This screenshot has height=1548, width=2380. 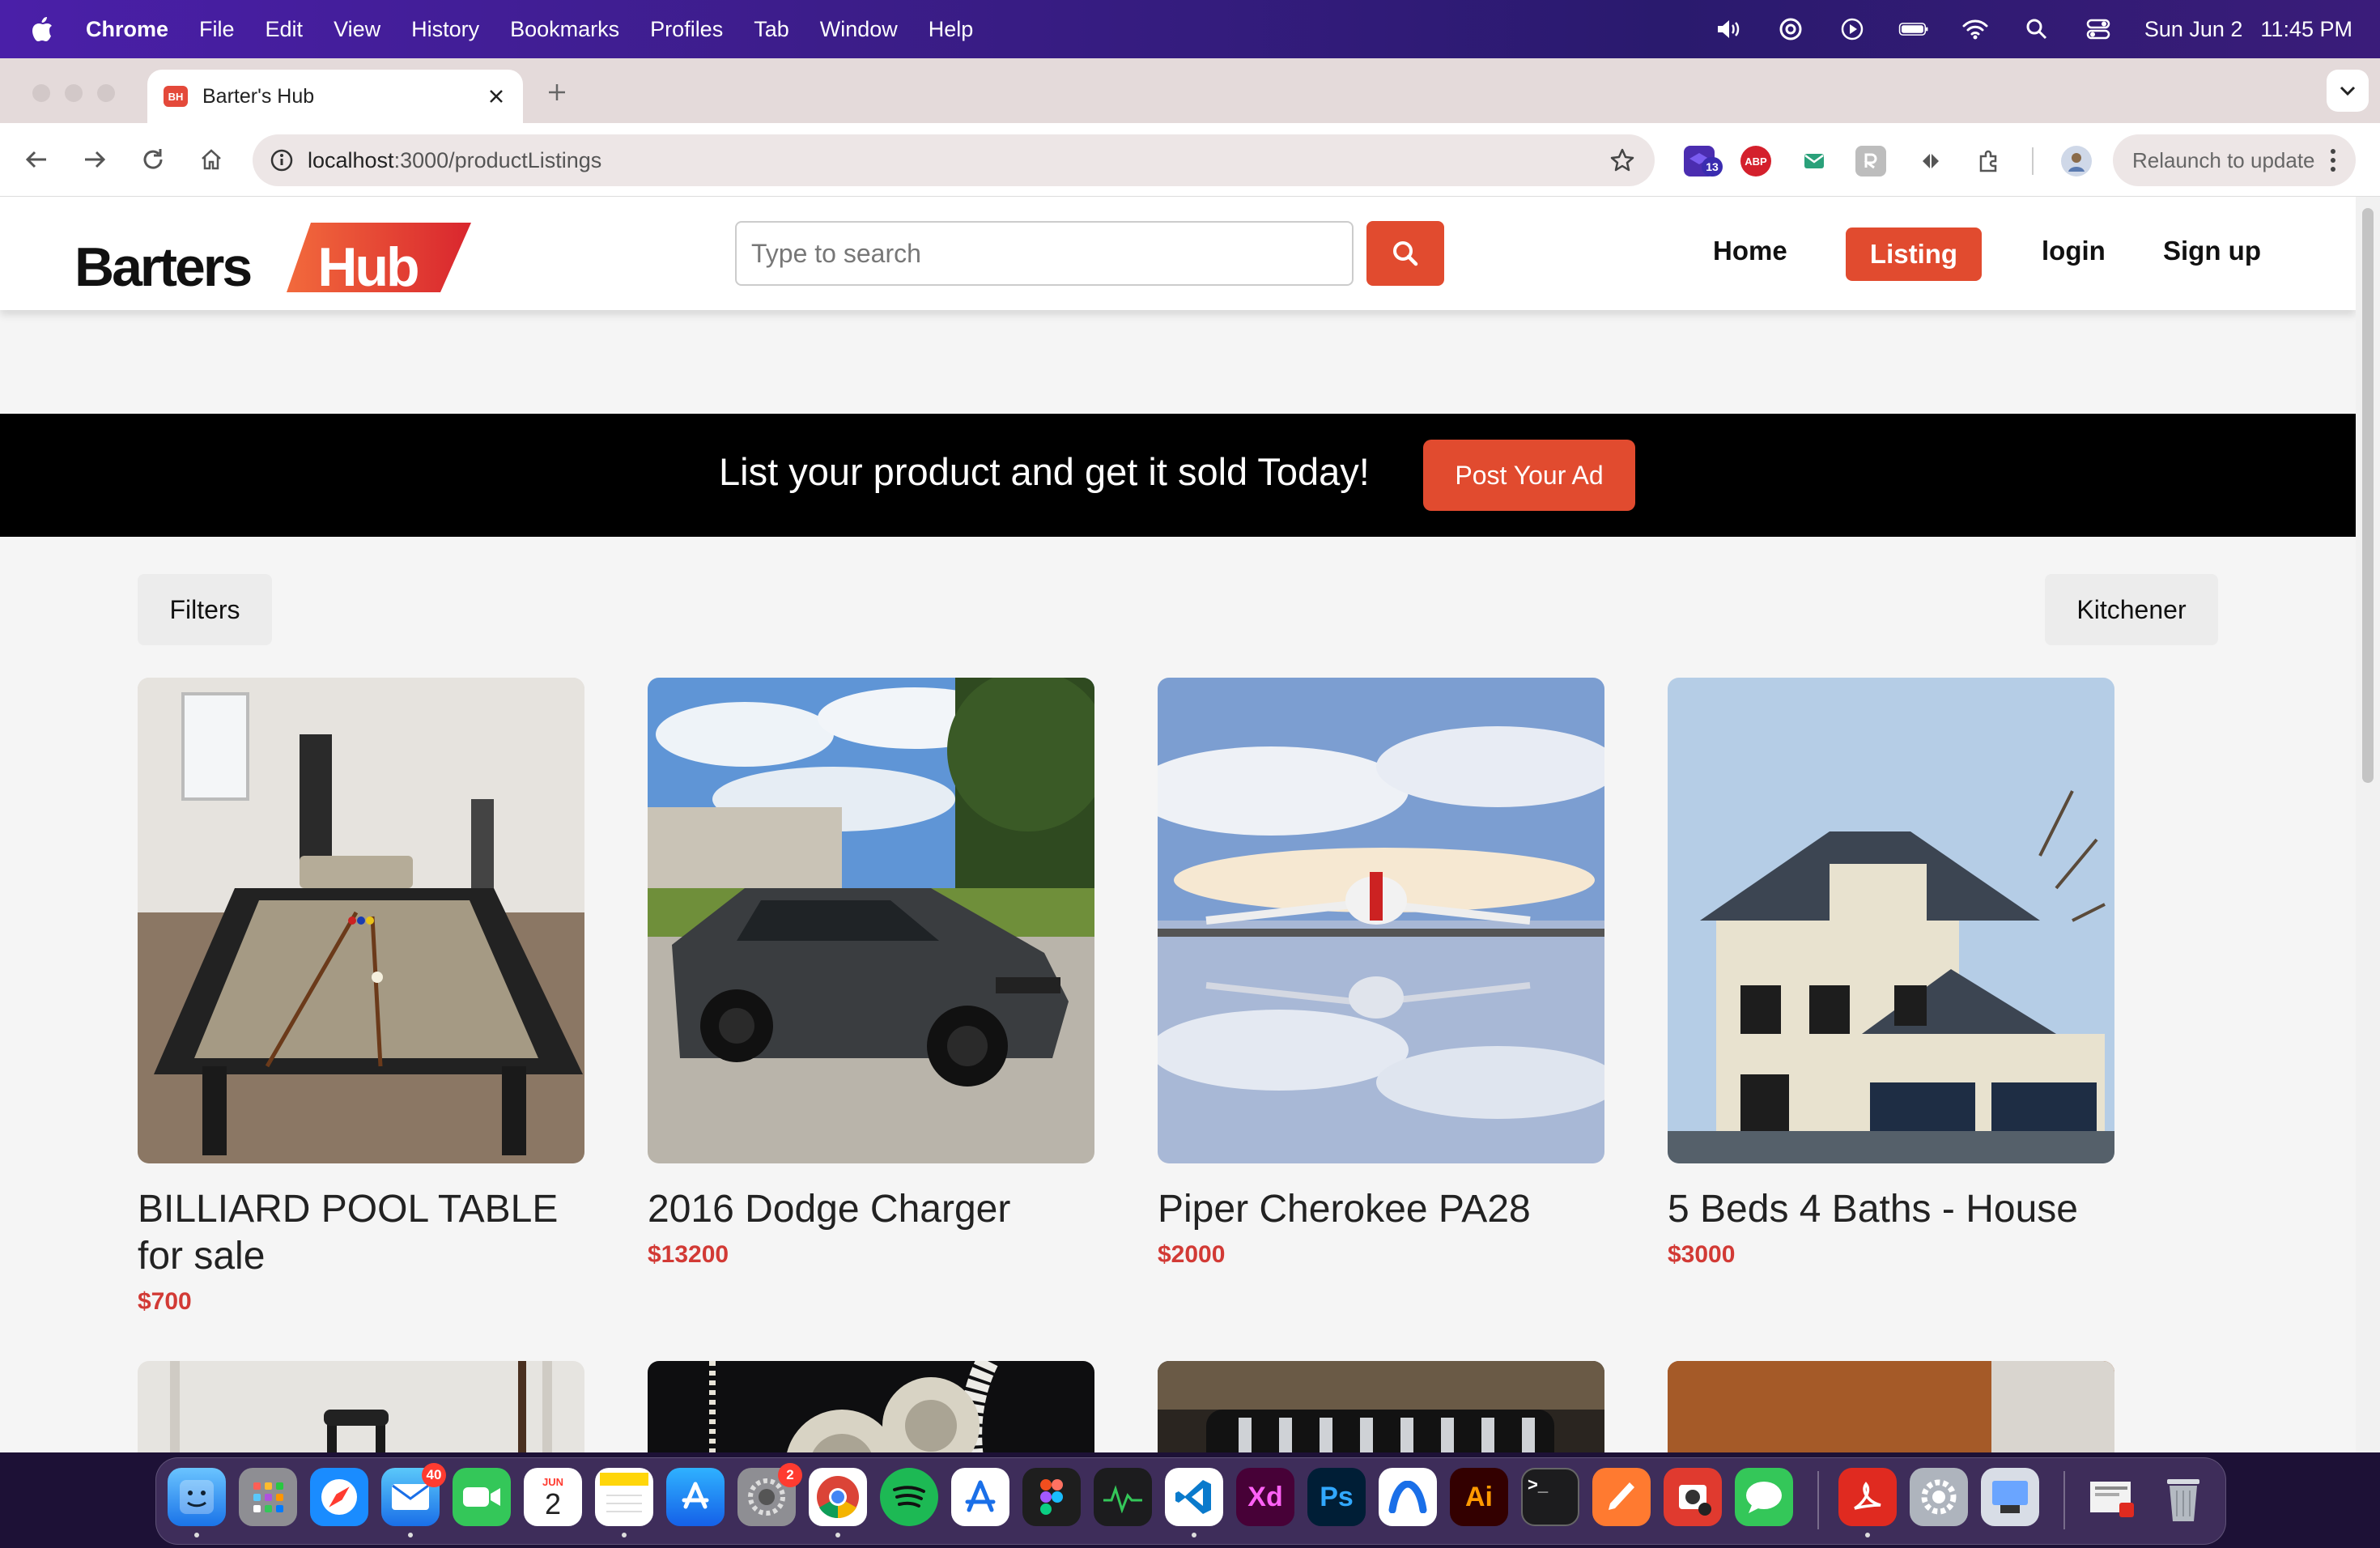 I want to click on nav-signup-link: Sign up, so click(x=2212, y=251).